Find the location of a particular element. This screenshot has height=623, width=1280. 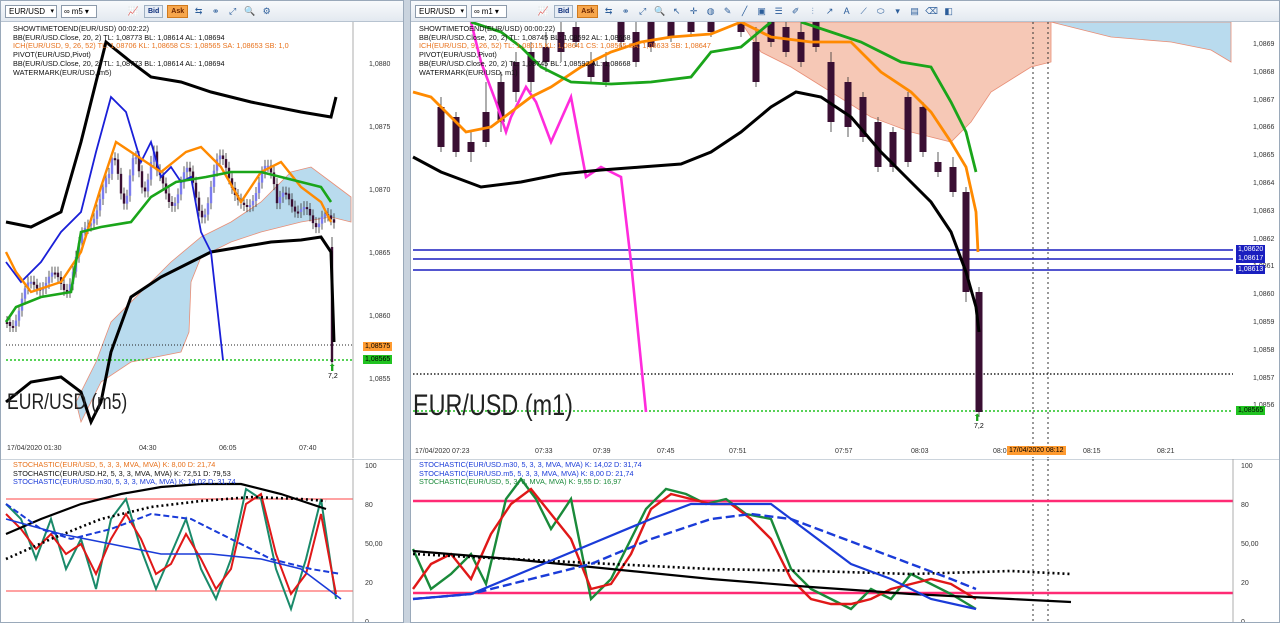

settings-icon: ⚙ is located at coordinates (266, 11).